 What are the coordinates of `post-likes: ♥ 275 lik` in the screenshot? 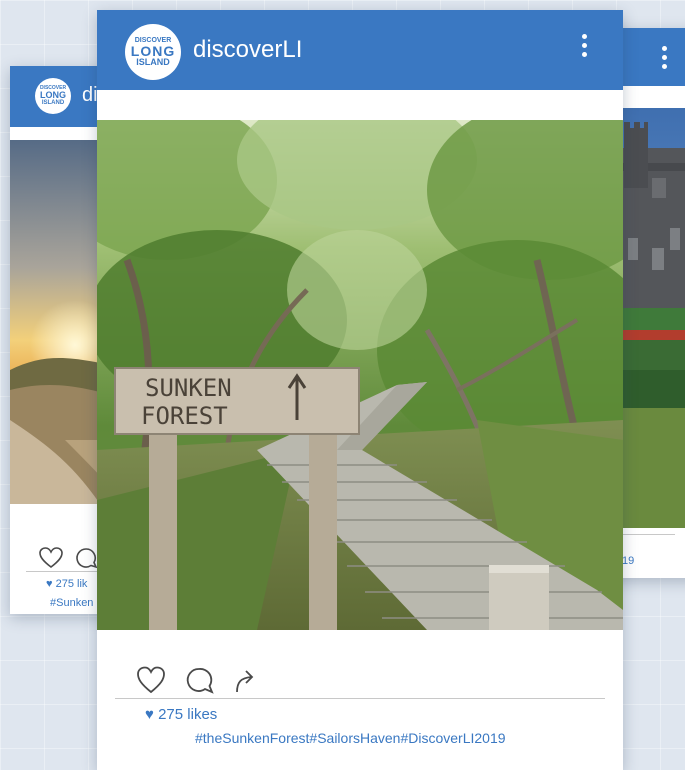 It's located at (66, 584).